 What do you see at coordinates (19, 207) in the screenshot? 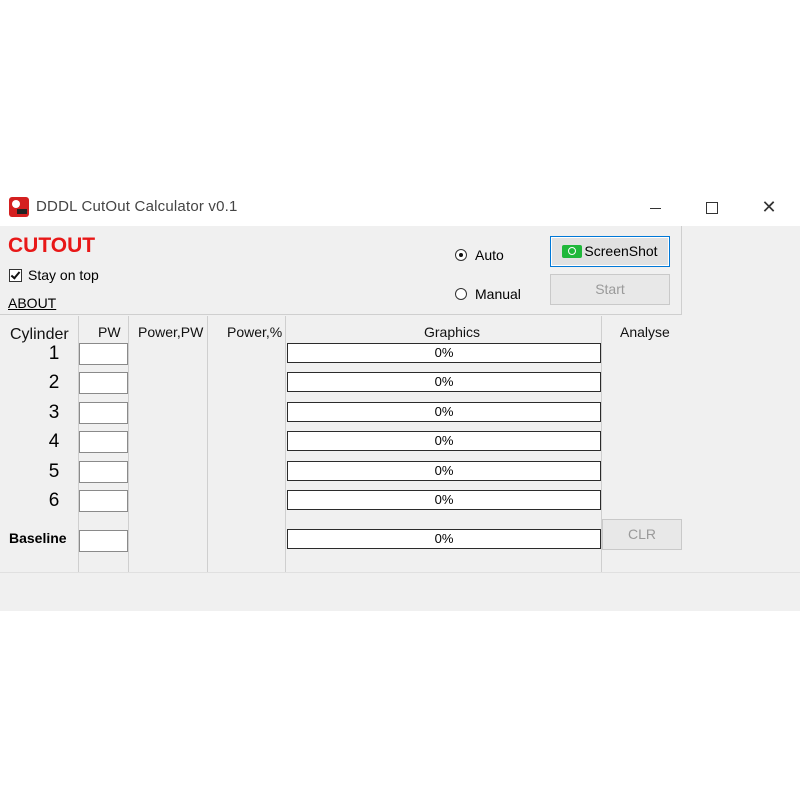
I see `app-logo-icon` at bounding box center [19, 207].